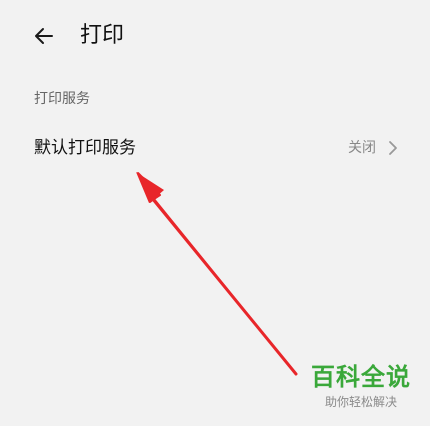  I want to click on arrow-left-icon, so click(44, 36).